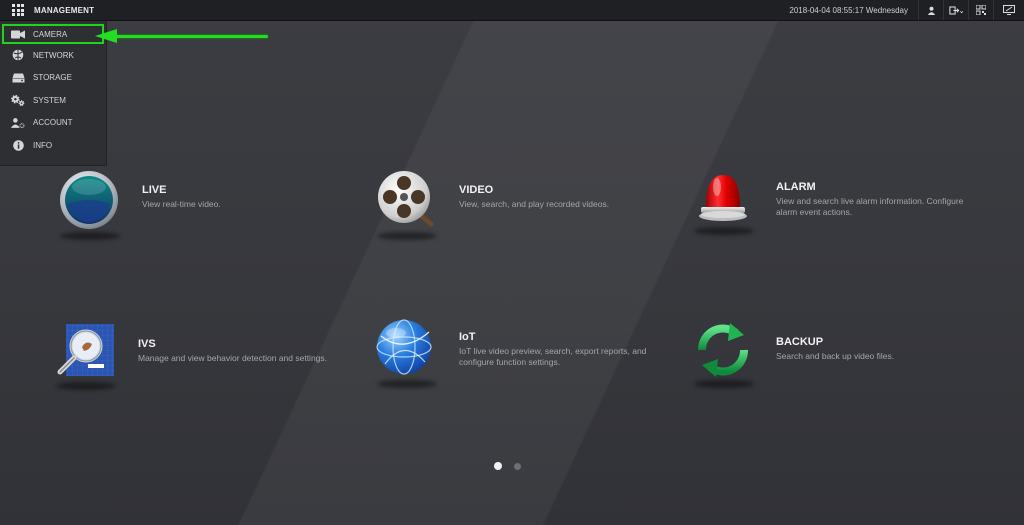 Image resolution: width=1024 pixels, height=525 pixels. What do you see at coordinates (64, 10) in the screenshot?
I see `page-title: MANAGEMENT` at bounding box center [64, 10].